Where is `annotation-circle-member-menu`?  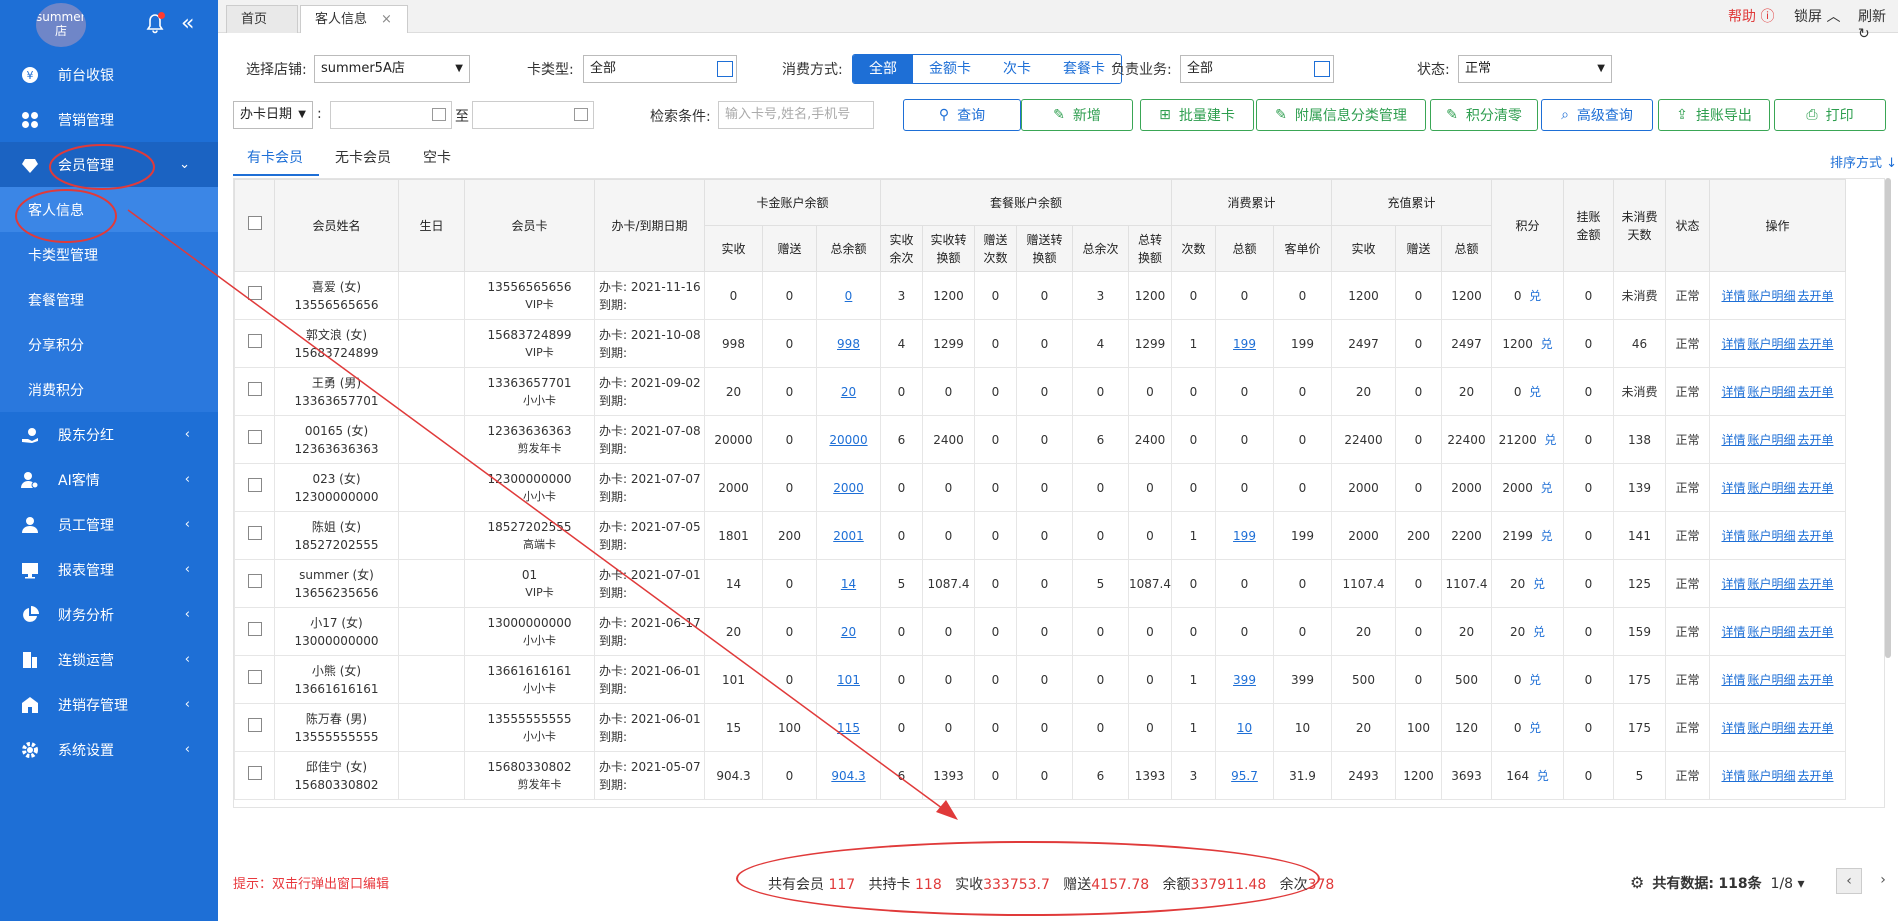 annotation-circle-member-menu is located at coordinates (102, 167).